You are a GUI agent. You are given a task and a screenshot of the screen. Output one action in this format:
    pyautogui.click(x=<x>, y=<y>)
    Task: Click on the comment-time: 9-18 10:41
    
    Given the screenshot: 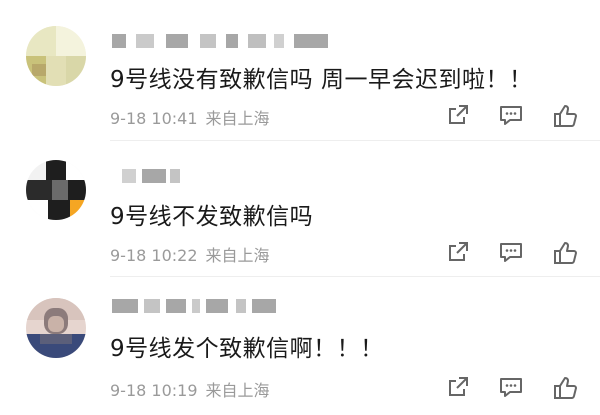 What is the action you would take?
    pyautogui.click(x=154, y=118)
    